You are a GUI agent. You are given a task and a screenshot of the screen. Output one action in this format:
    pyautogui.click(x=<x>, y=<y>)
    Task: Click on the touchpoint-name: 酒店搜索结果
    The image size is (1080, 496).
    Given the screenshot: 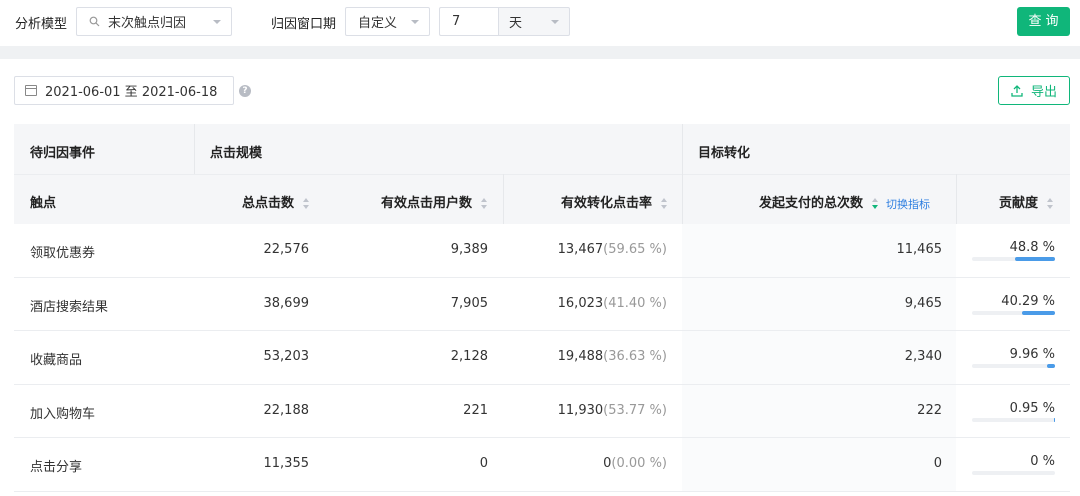 What is the action you would take?
    pyautogui.click(x=69, y=307)
    